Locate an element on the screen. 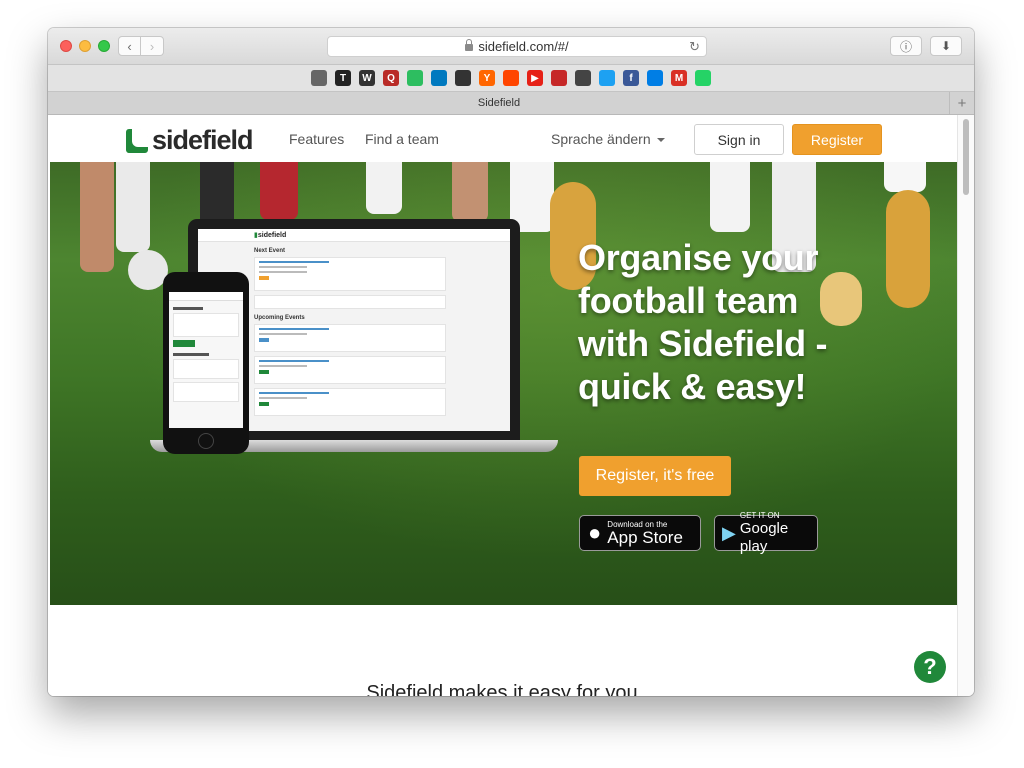  features-intro: Sidefield makes it easy for you is located at coordinates (503, 650).